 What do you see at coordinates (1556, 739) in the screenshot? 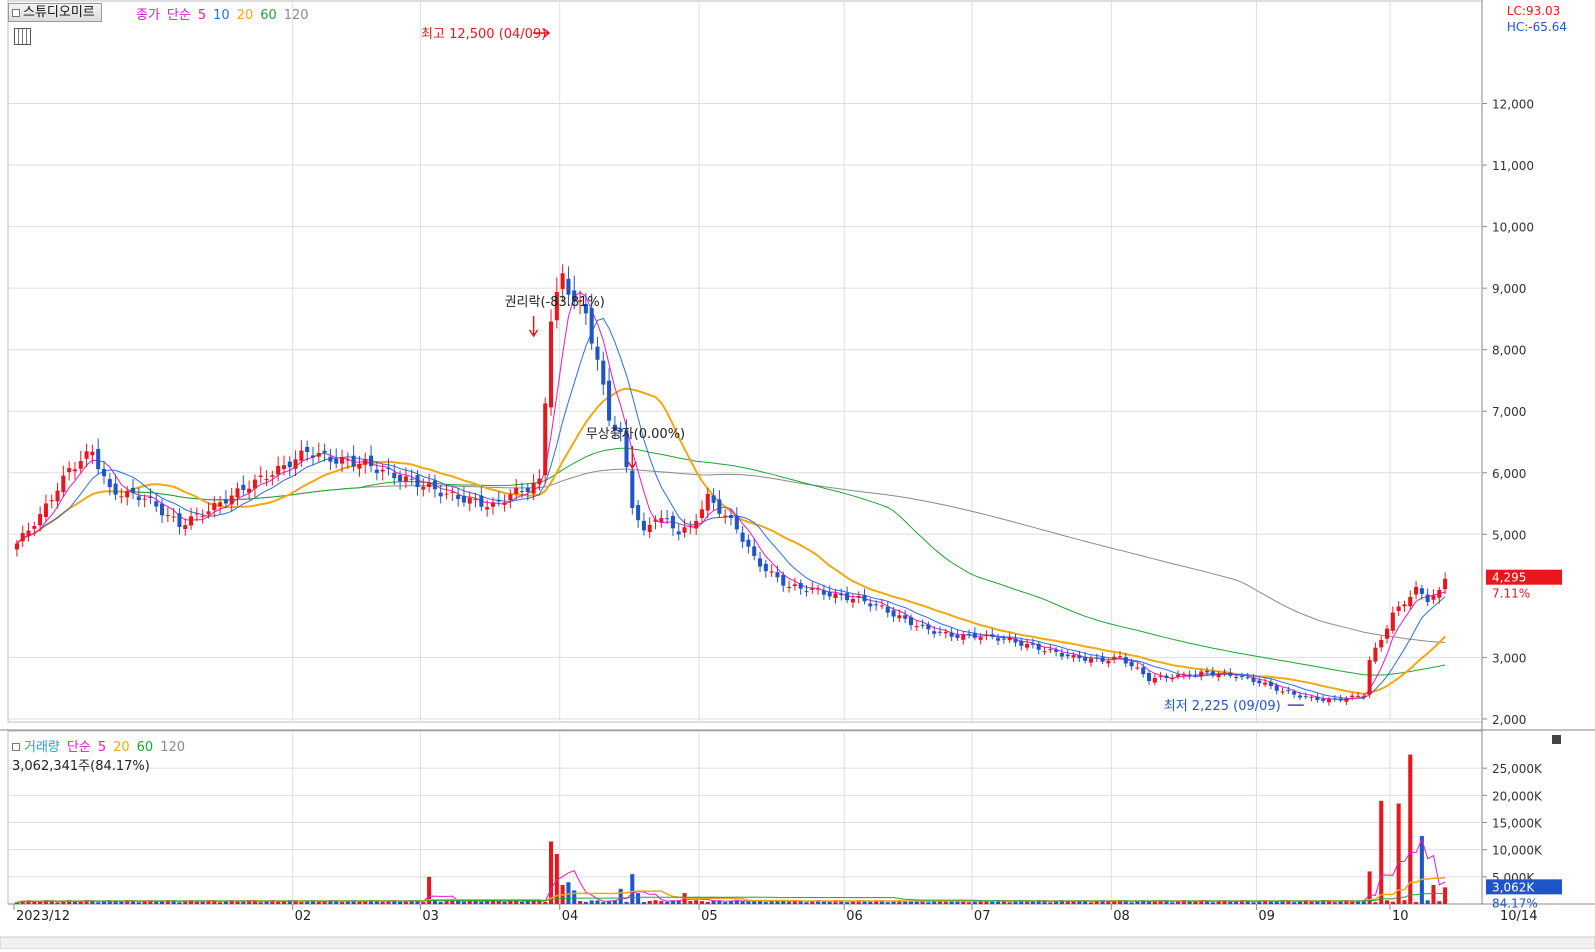
I see `close-pane-icon` at bounding box center [1556, 739].